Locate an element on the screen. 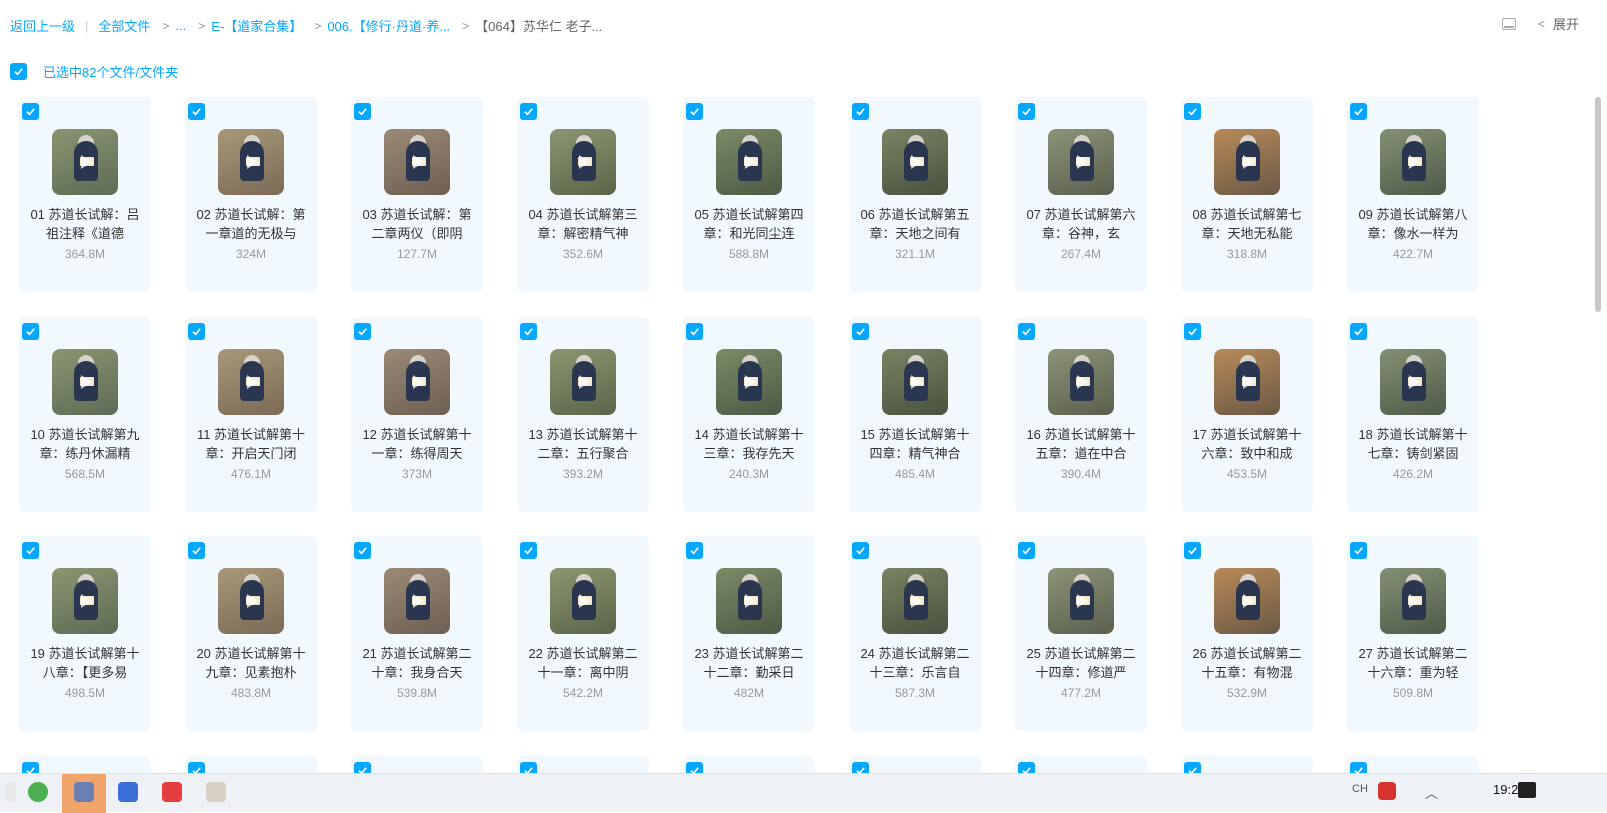 The height and width of the screenshot is (813, 1607). file-card: 19 苏道长试解第十八章：【更多易 498.5M is located at coordinates (85, 633).